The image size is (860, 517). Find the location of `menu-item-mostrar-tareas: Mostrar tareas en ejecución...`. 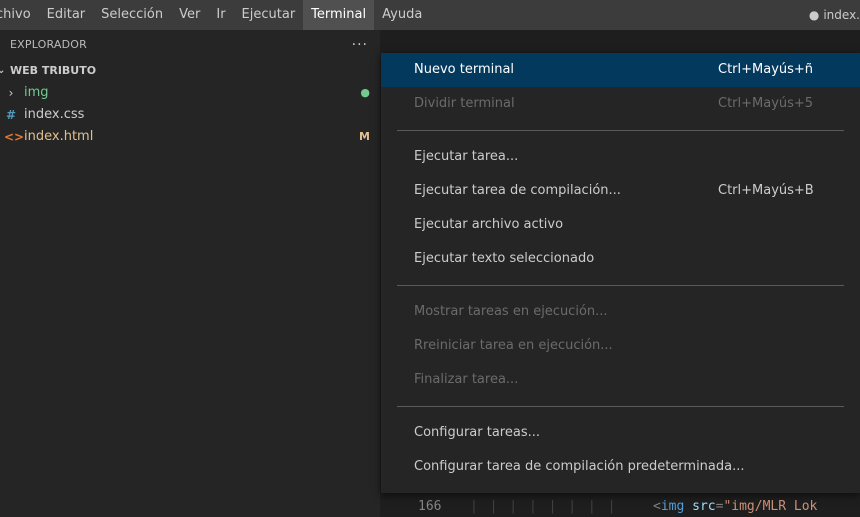

menu-item-mostrar-tareas: Mostrar tareas en ejecución... is located at coordinates (620, 312).